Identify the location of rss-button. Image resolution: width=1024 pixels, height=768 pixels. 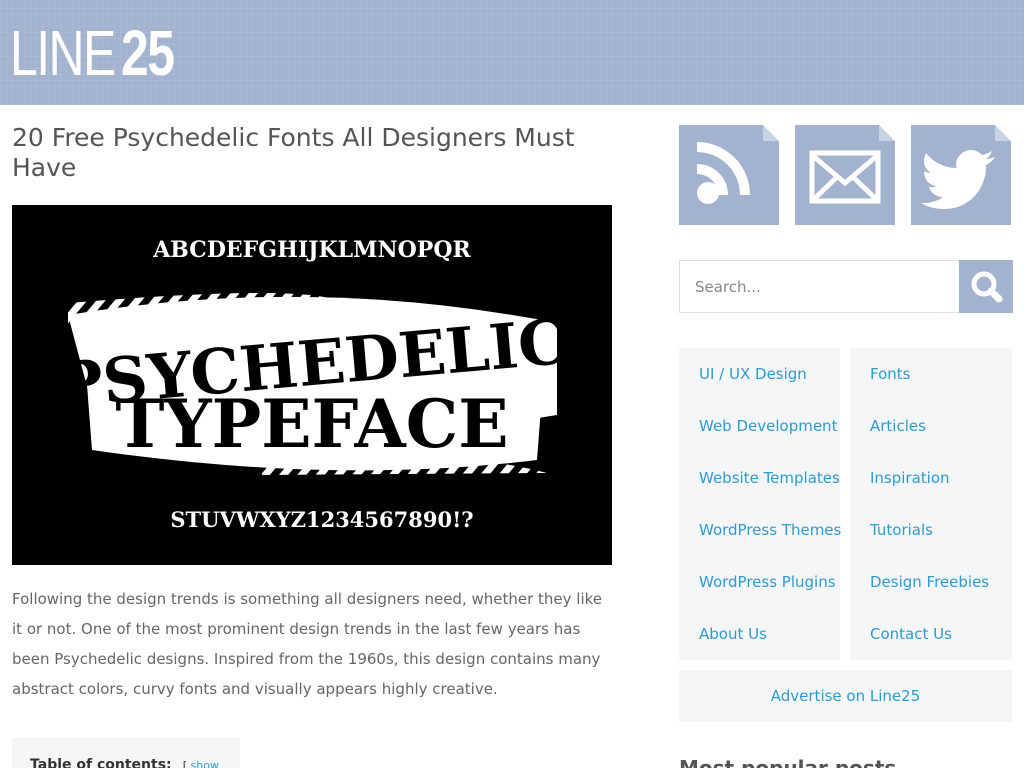
(729, 175).